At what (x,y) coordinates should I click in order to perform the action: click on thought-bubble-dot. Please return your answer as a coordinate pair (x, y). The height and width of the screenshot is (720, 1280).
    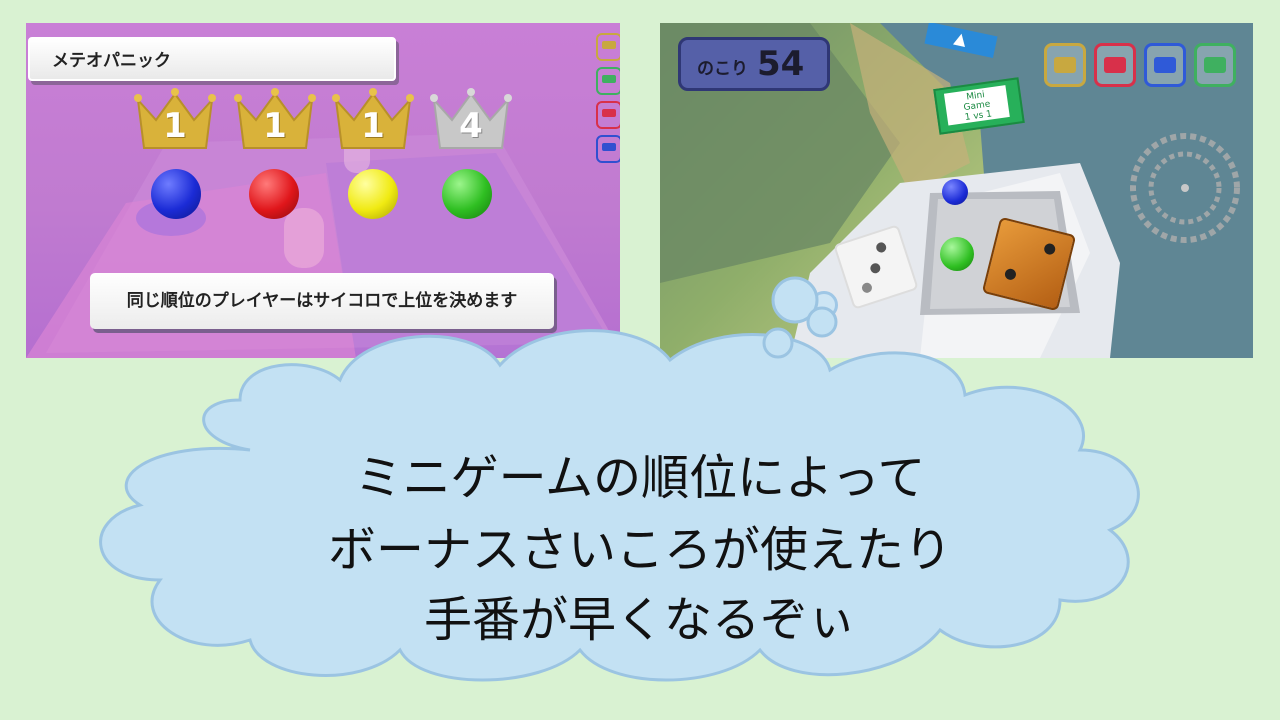
    Looking at the image, I should click on (778, 343).